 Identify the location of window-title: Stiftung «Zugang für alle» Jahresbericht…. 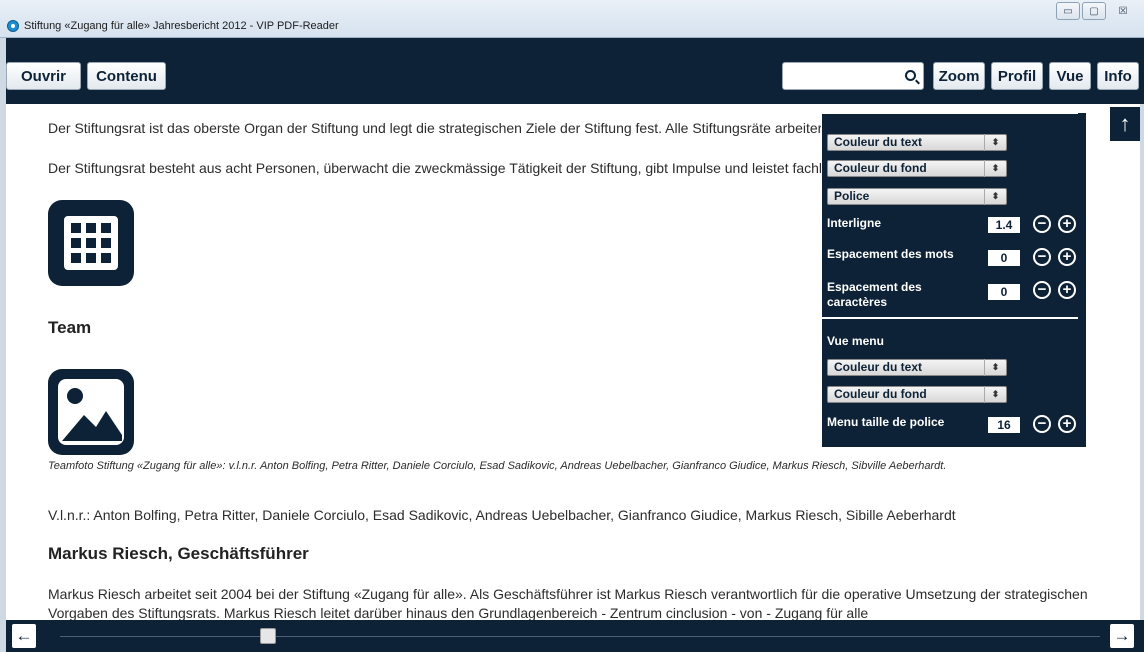
(181, 26).